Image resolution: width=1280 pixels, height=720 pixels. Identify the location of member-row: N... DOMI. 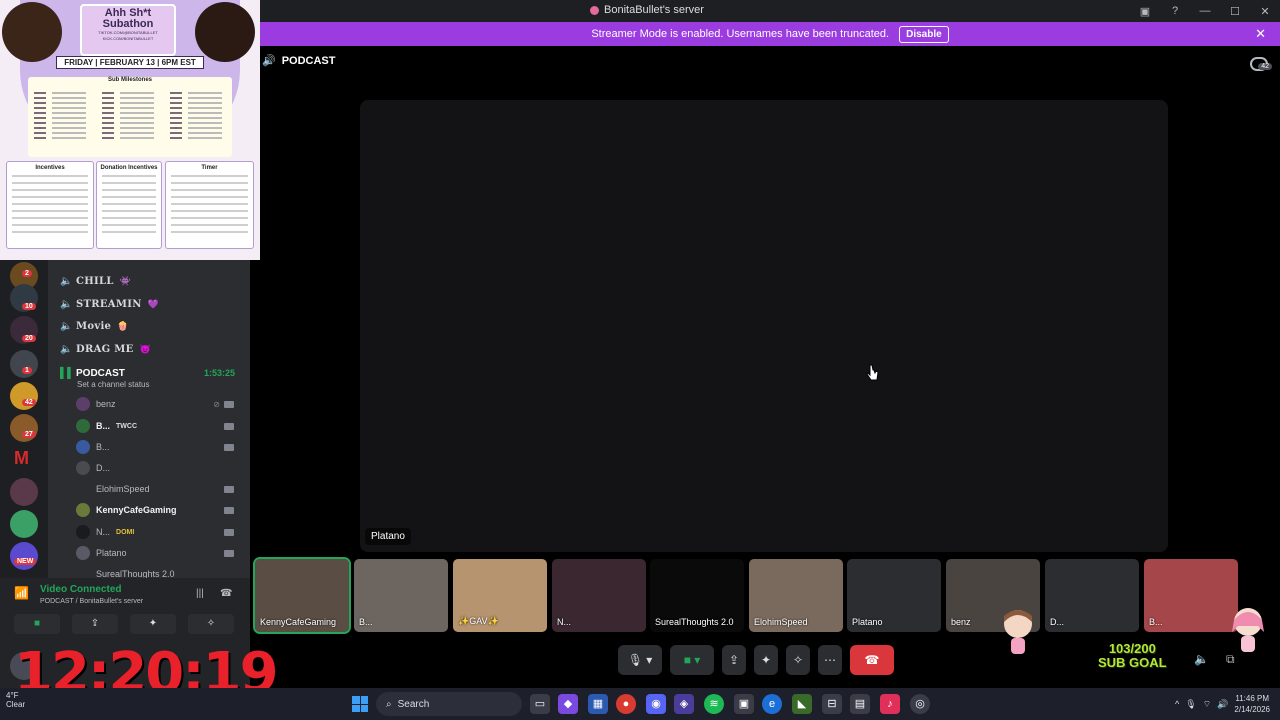
(157, 532).